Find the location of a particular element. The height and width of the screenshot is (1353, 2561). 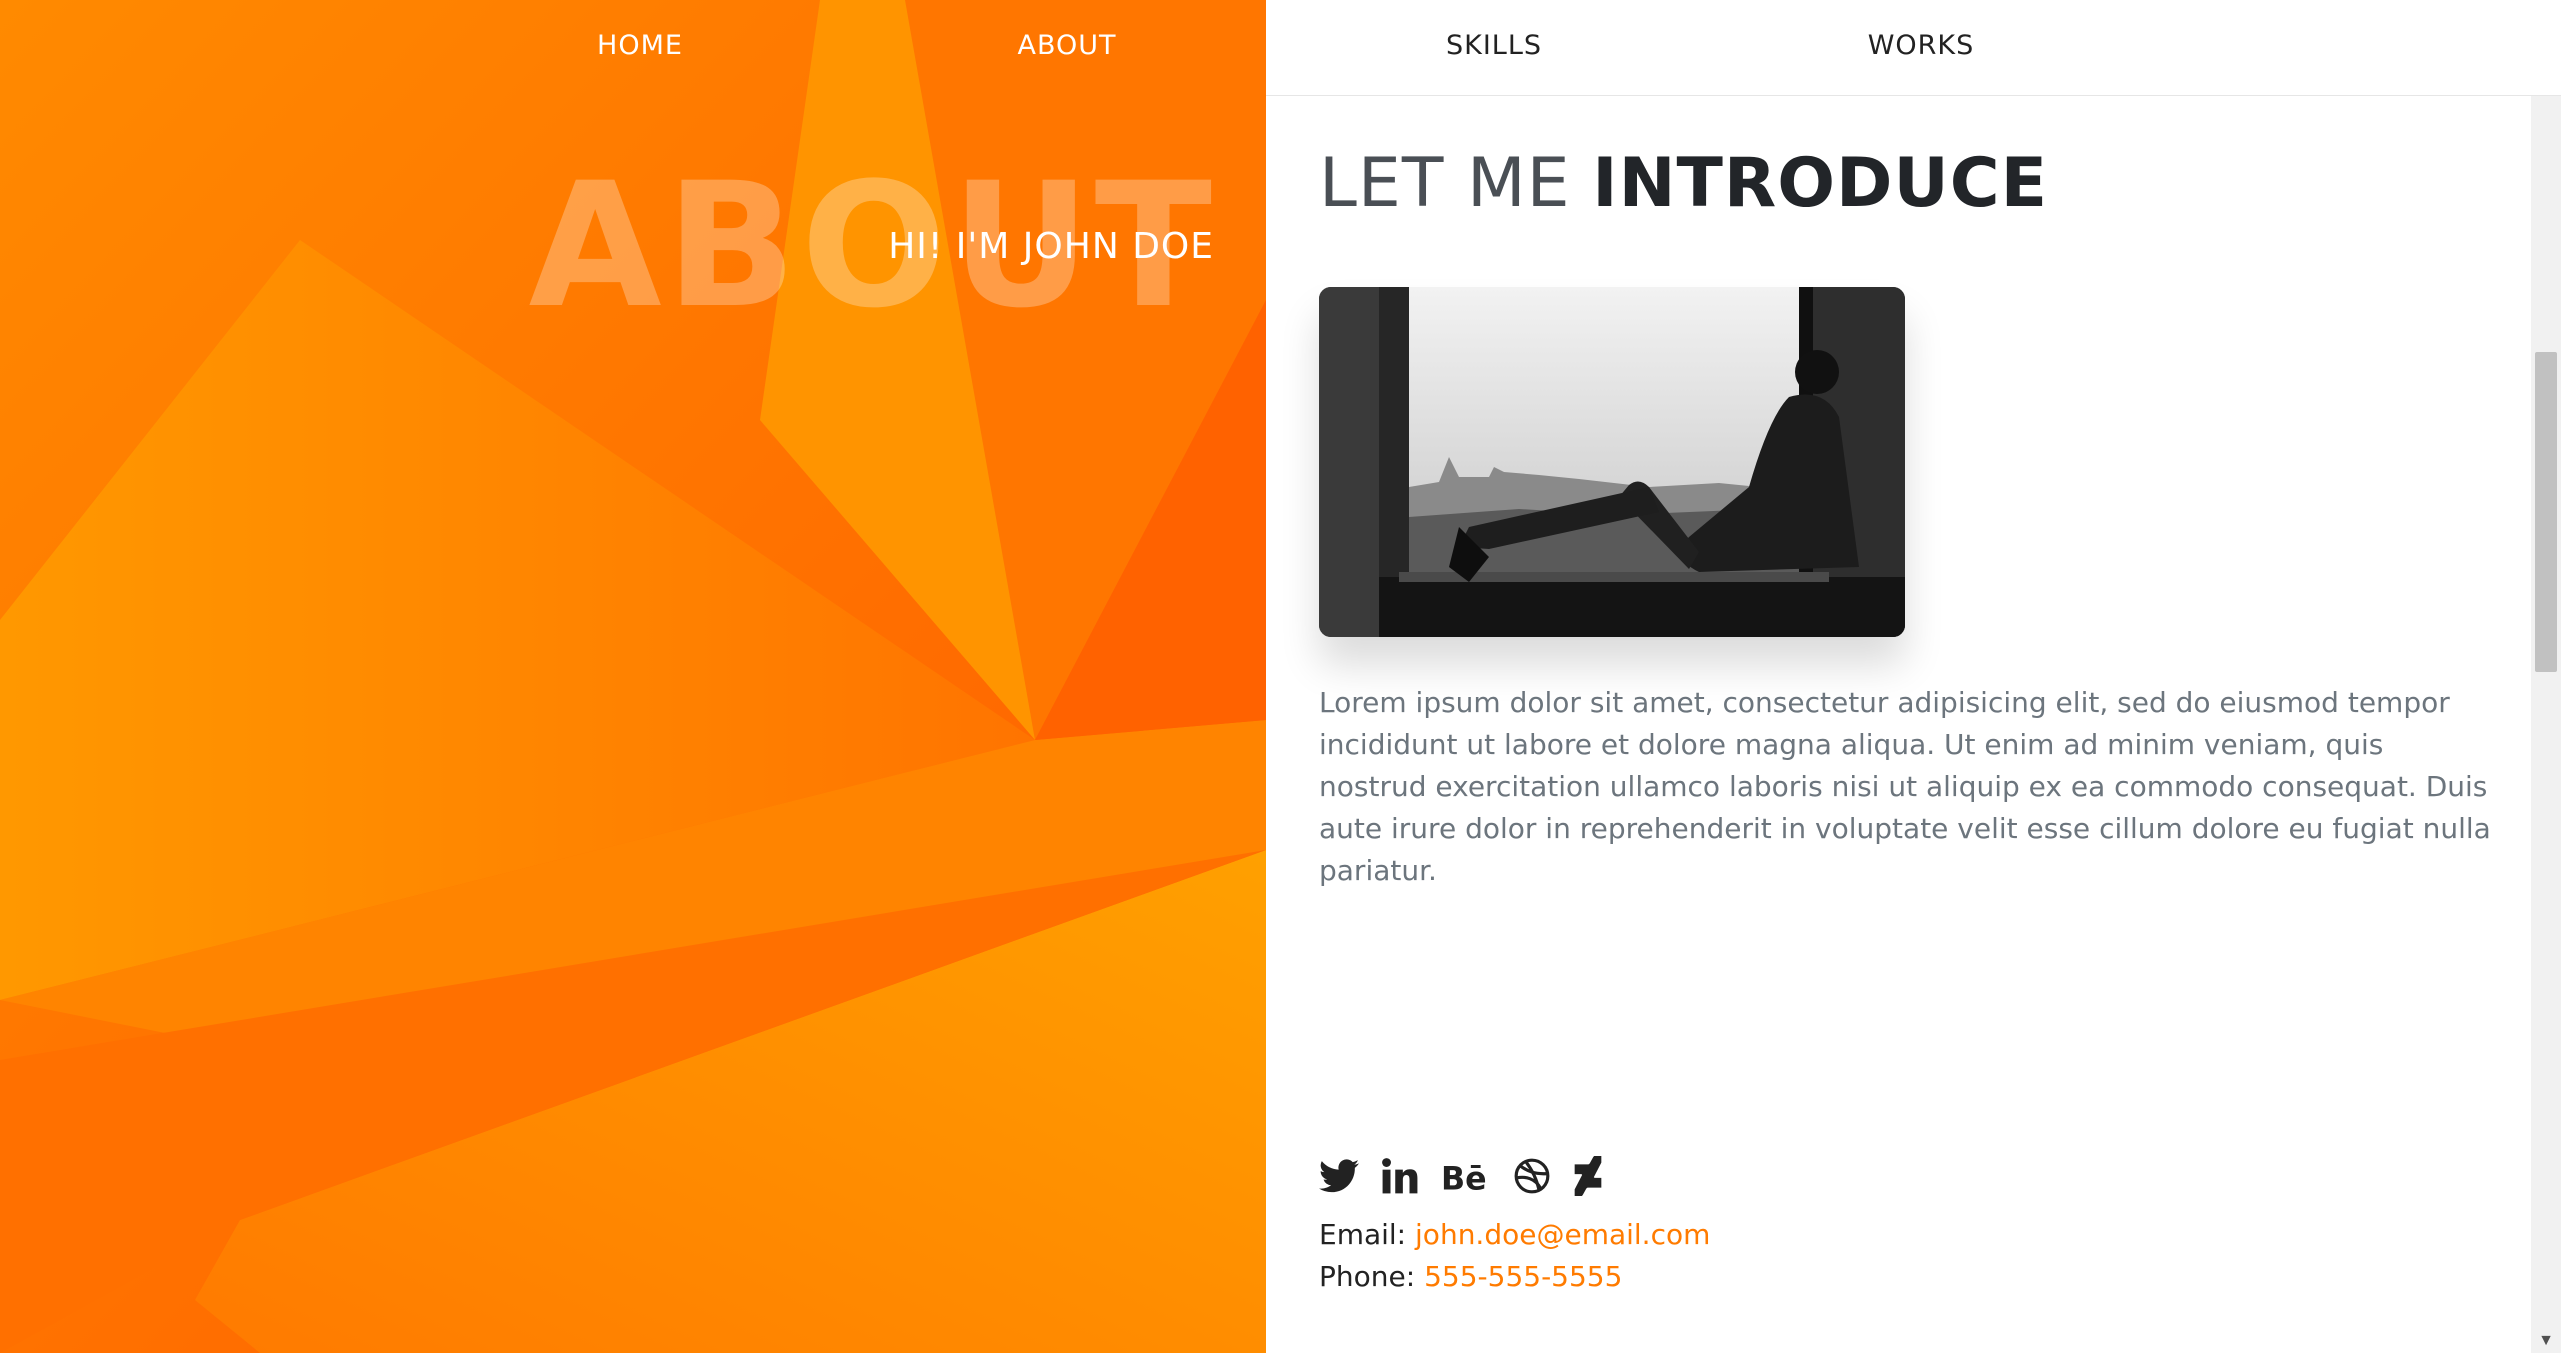

email-link: john.doe@email.com is located at coordinates (1562, 1234).